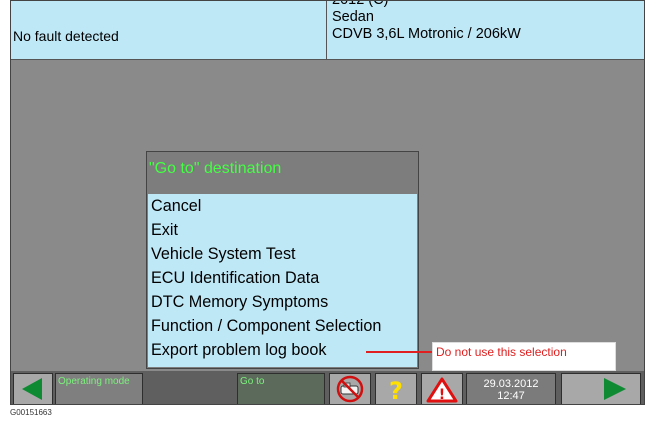  I want to click on operating-mode-label: Operating mode, so click(94, 381).